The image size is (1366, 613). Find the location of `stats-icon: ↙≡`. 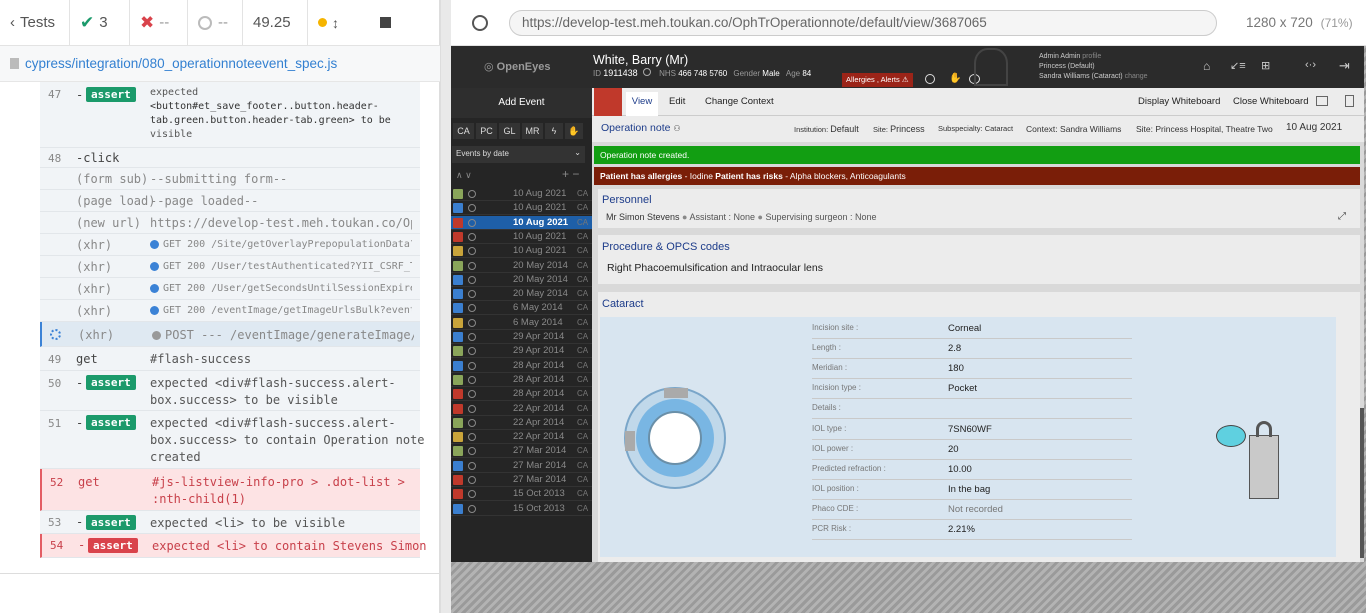

stats-icon: ↙≡ is located at coordinates (1238, 65).